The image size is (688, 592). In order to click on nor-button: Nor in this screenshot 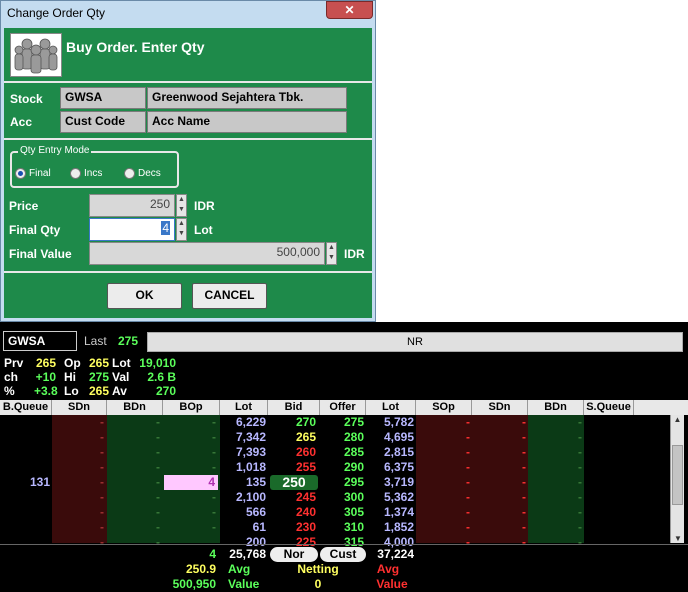, I will do `click(294, 554)`.